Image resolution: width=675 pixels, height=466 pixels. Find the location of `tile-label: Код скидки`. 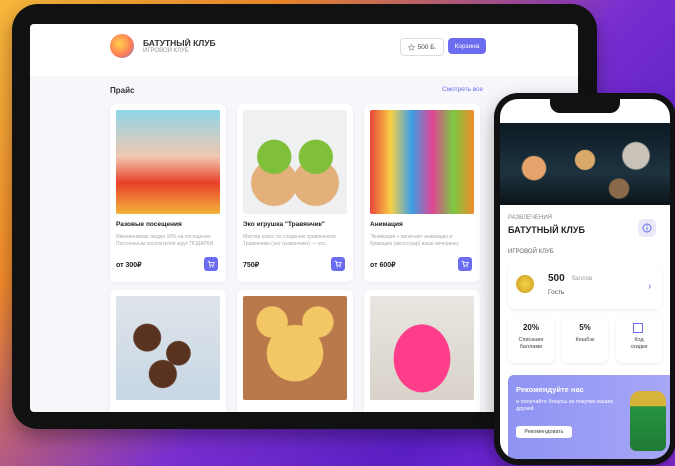

tile-label: Код скидки is located at coordinates (639, 343).